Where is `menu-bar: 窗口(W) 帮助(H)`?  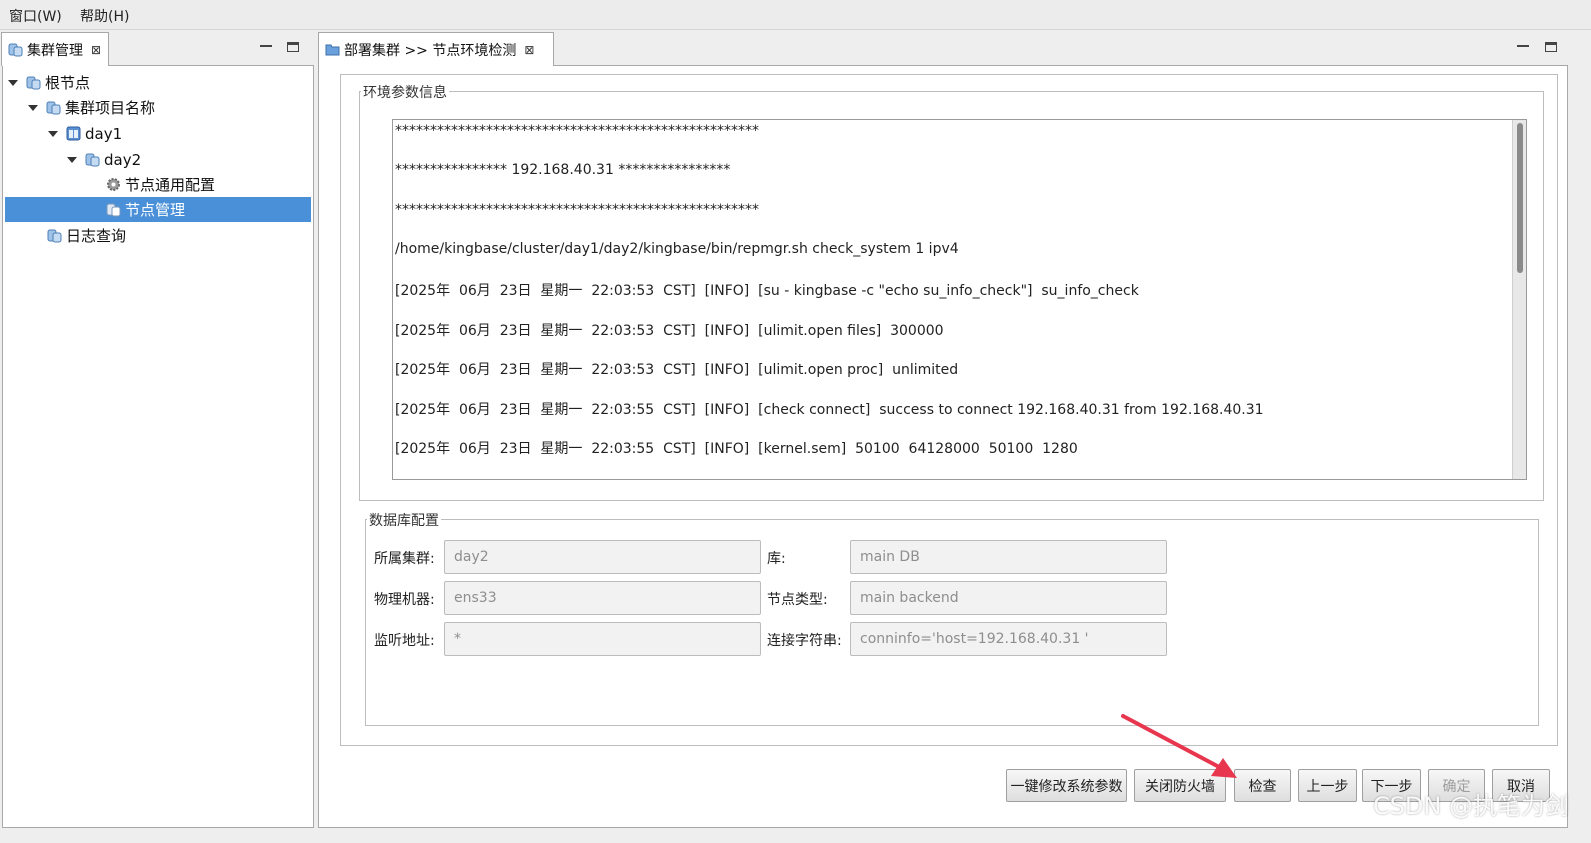
menu-bar: 窗口(W) 帮助(H) is located at coordinates (795, 15).